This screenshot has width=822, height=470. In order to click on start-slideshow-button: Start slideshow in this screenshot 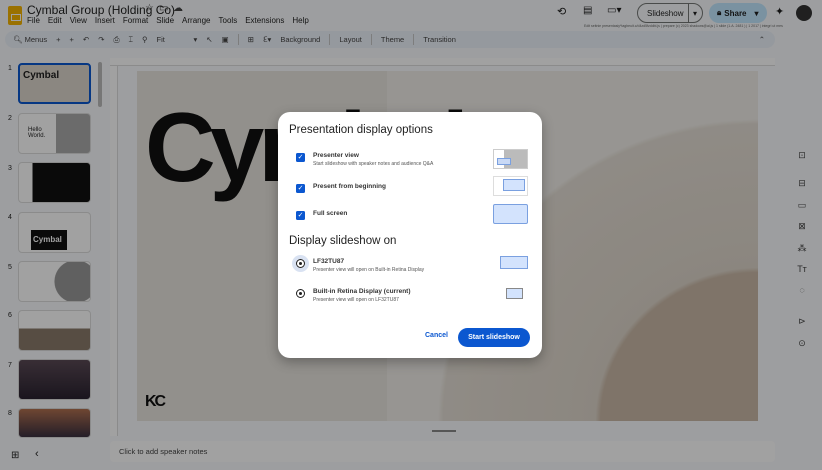, I will do `click(494, 337)`.